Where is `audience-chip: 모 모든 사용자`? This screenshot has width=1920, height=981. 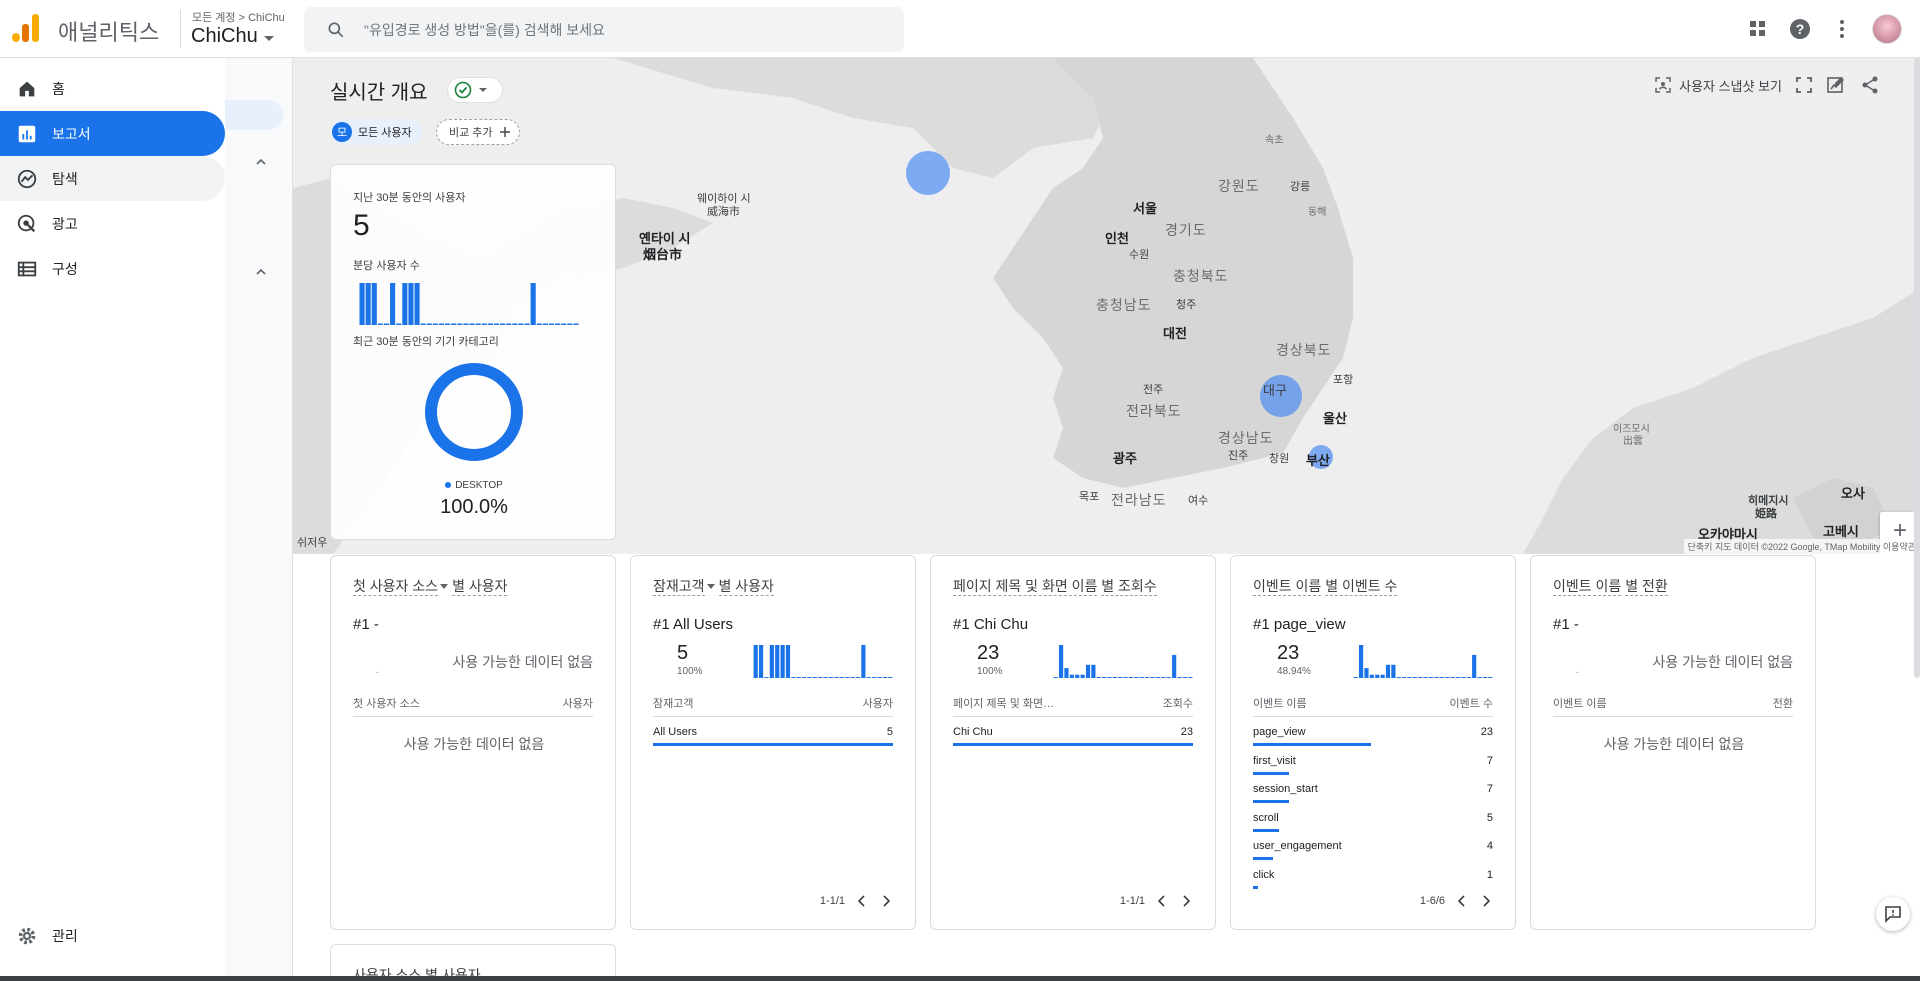 audience-chip: 모 모든 사용자 is located at coordinates (376, 132).